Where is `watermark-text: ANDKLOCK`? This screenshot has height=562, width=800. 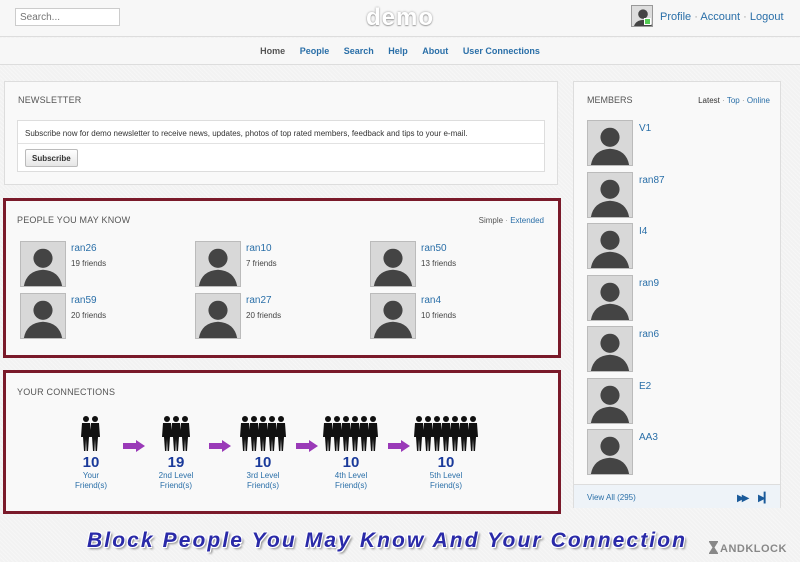
watermark-text: ANDKLOCK is located at coordinates (753, 549).